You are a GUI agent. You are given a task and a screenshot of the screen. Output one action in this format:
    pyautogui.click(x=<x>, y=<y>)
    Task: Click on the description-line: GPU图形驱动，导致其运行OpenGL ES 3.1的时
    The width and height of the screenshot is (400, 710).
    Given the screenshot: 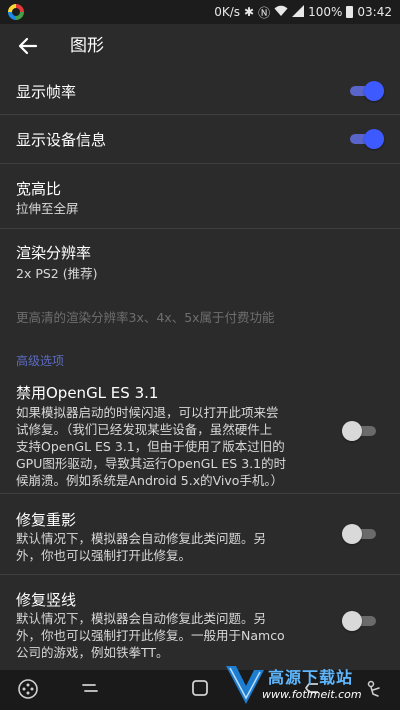 What is the action you would take?
    pyautogui.click(x=151, y=463)
    